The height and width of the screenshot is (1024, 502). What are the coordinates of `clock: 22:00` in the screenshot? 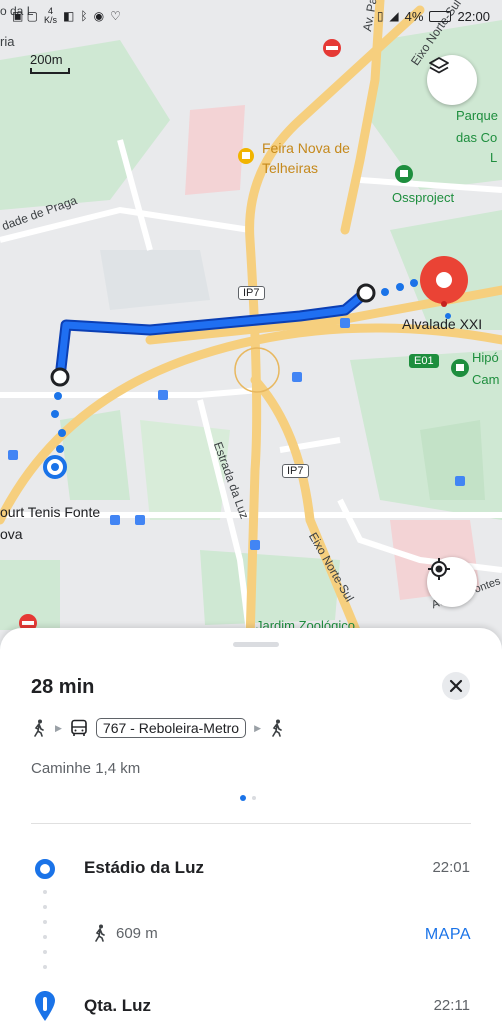 It's located at (473, 16).